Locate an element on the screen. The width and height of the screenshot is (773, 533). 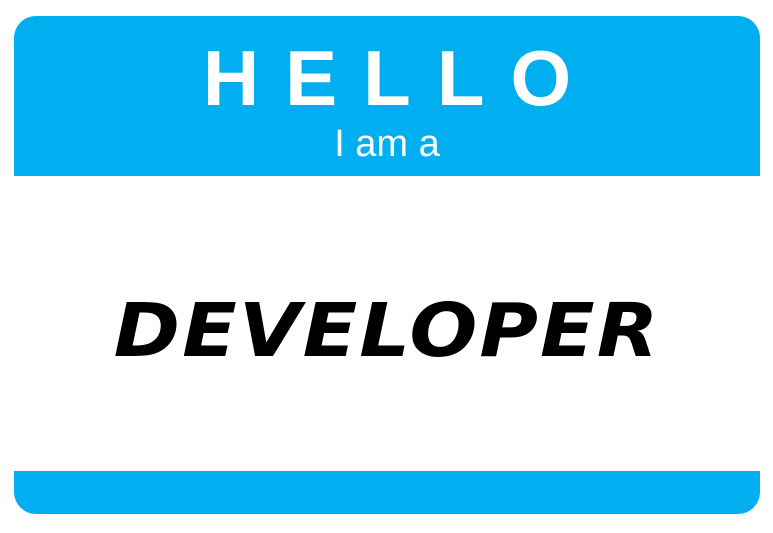
handwritten-name: DEVELOPER is located at coordinates (387, 330).